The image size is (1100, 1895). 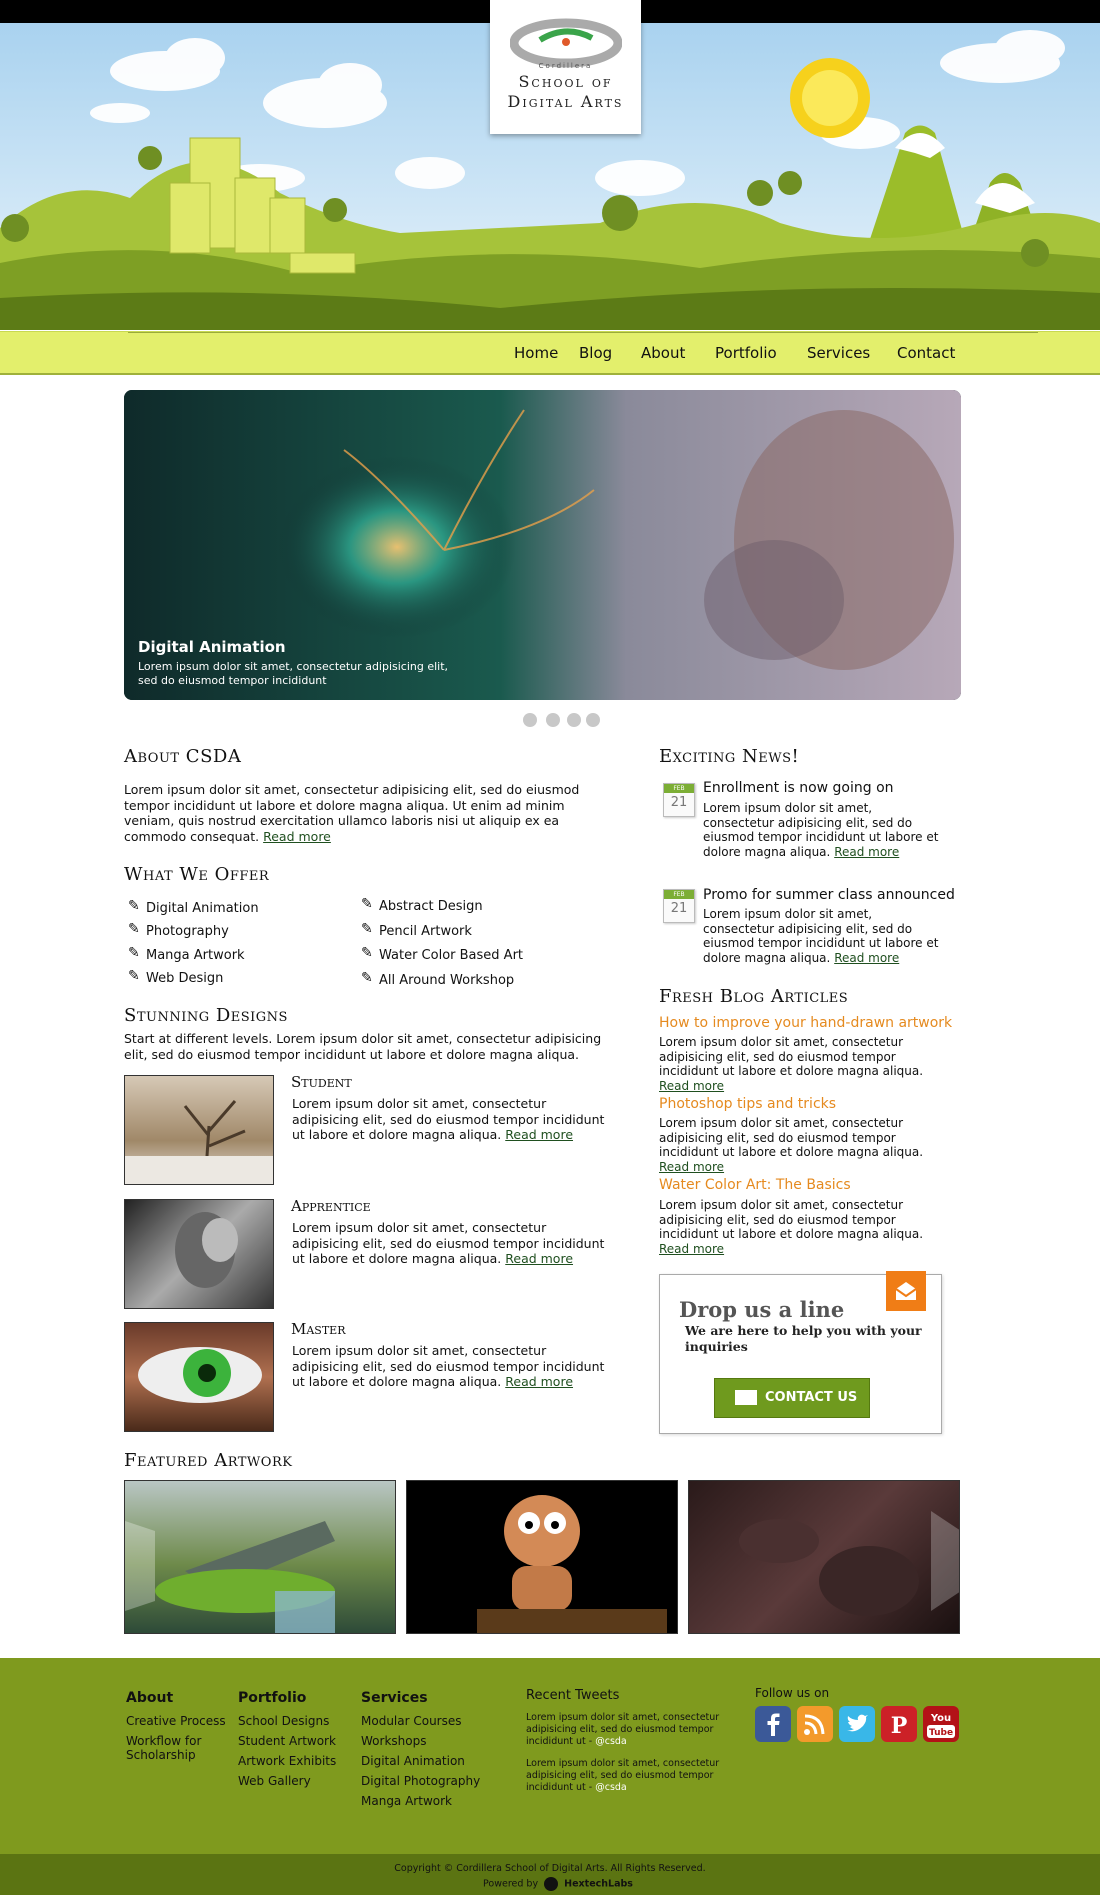 What do you see at coordinates (849, 1563) in the screenshot?
I see `dark-battle-image` at bounding box center [849, 1563].